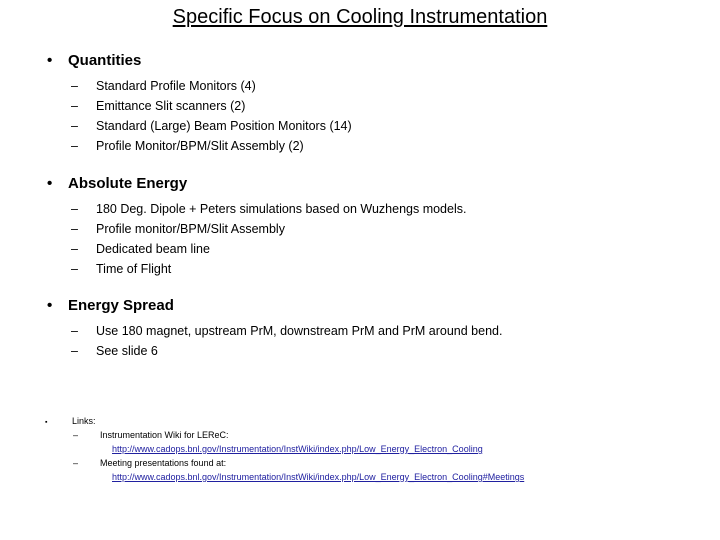 This screenshot has width=720, height=540. What do you see at coordinates (84, 421) in the screenshot?
I see `links-heading-text: Links:` at bounding box center [84, 421].